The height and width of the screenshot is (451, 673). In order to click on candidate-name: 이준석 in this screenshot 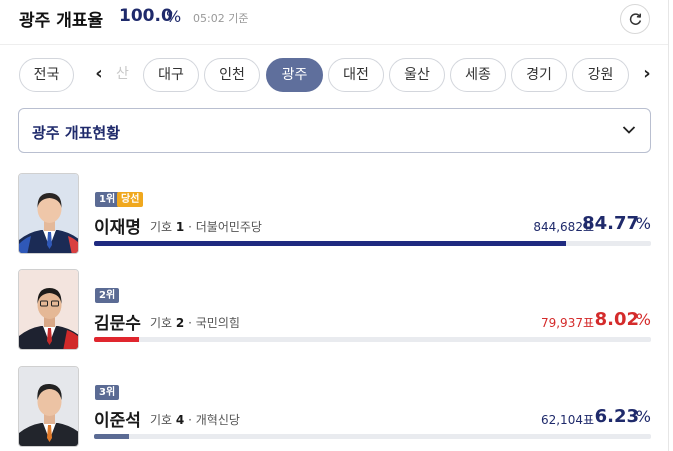, I will do `click(117, 421)`.